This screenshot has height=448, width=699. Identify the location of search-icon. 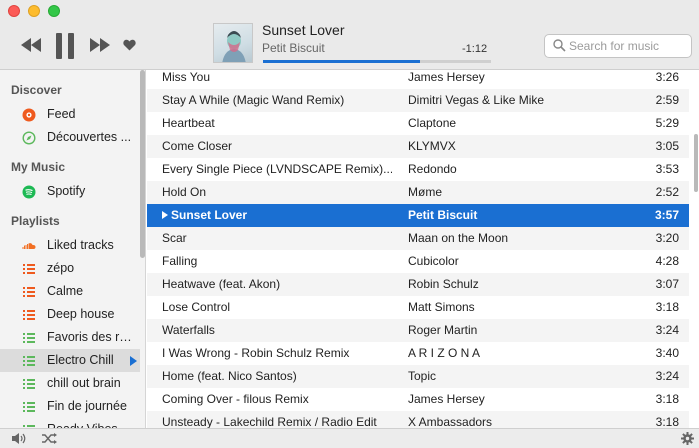
(559, 45).